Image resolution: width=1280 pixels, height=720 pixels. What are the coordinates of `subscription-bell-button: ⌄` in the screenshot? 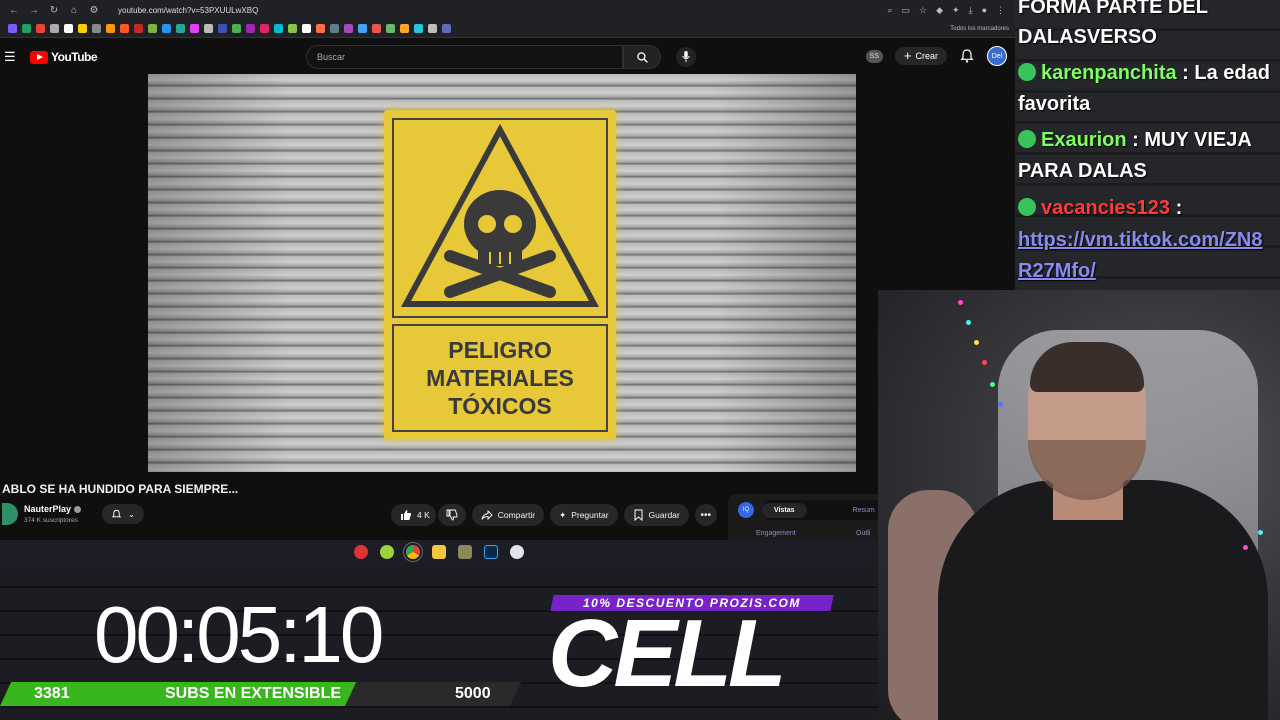 It's located at (123, 514).